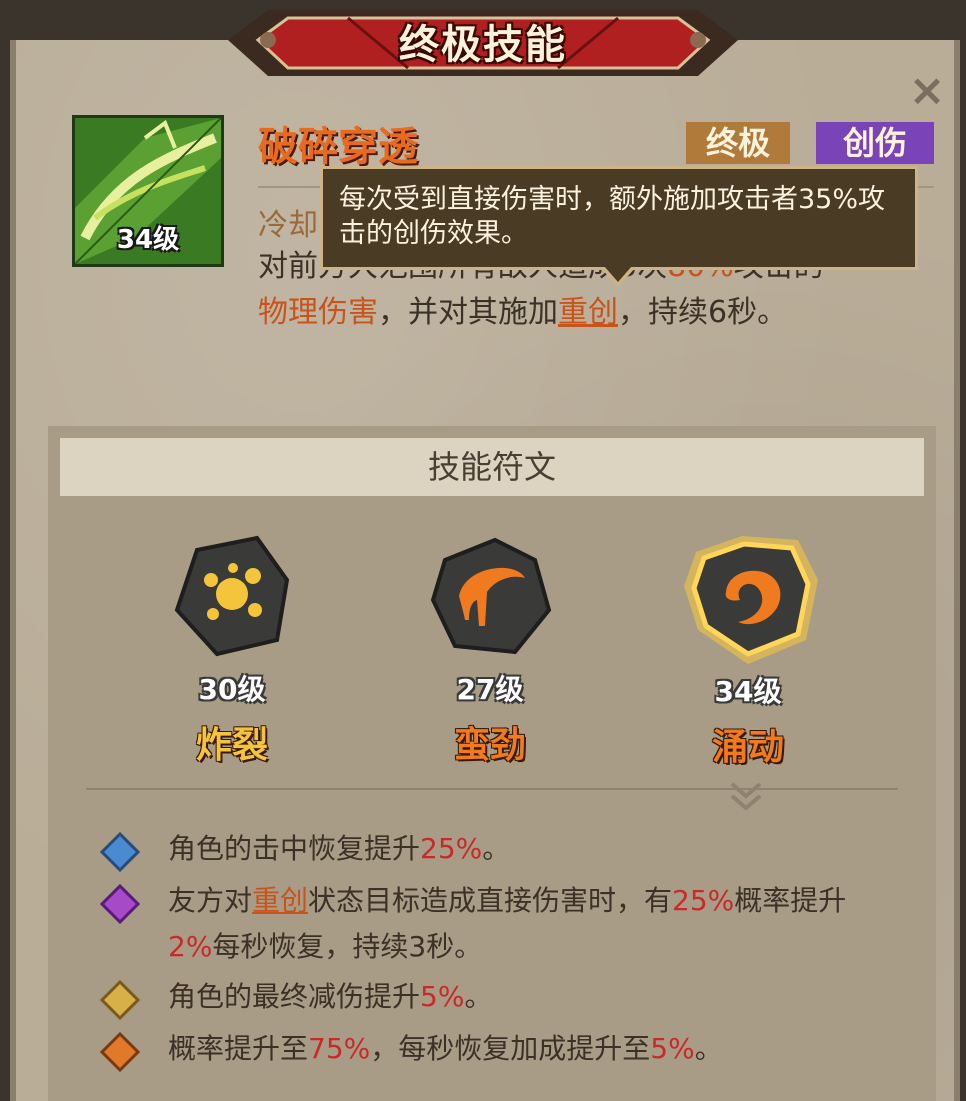  I want to click on page-title: 终极技能, so click(483, 45).